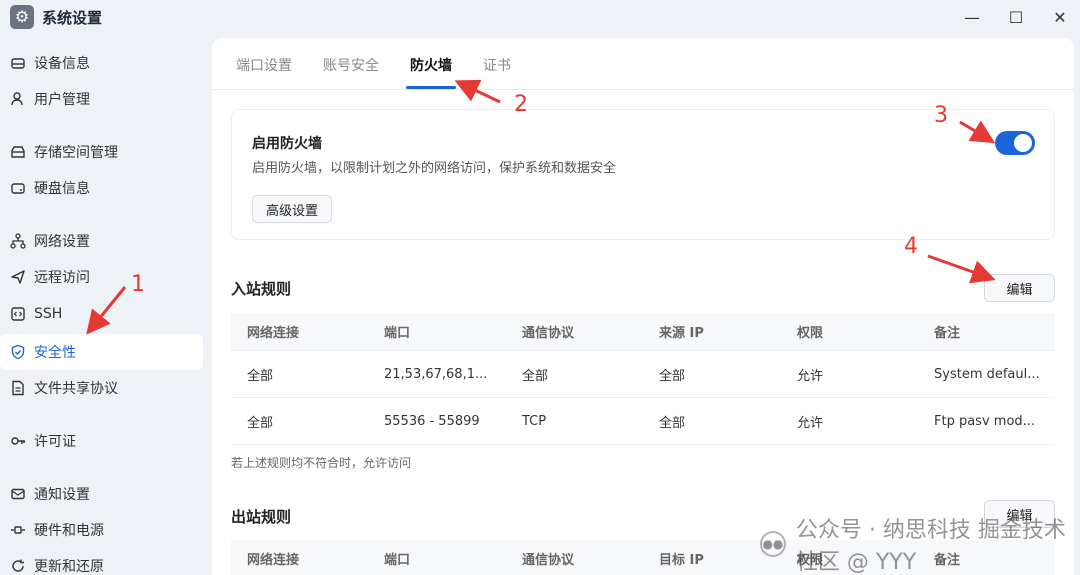 Image resolution: width=1080 pixels, height=575 pixels. Describe the element at coordinates (69, 567) in the screenshot. I see `sidebar-item-label: 更新和还原` at that location.